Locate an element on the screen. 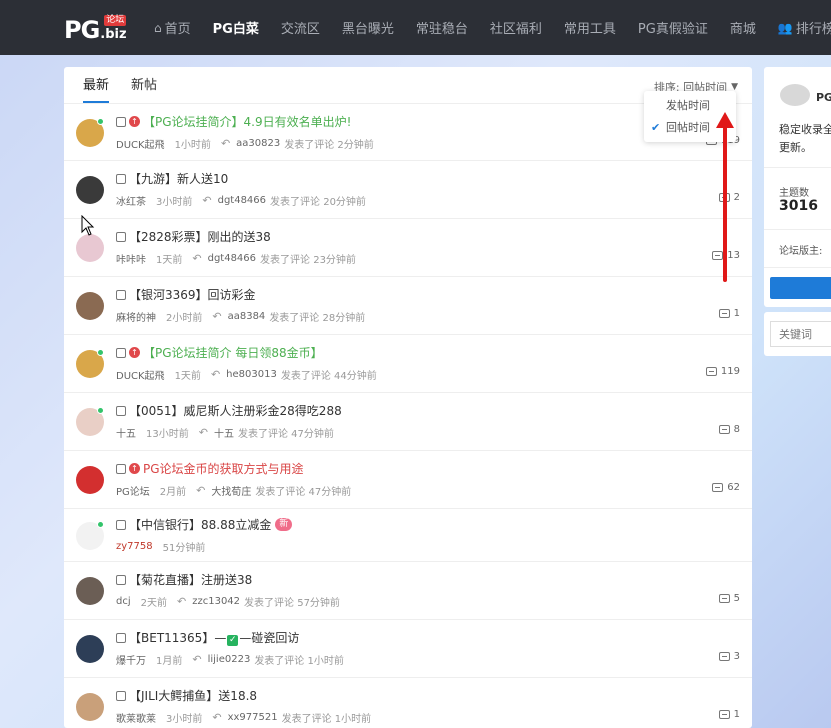 Image resolution: width=831 pixels, height=728 pixels. author-name: 冰红茶 is located at coordinates (131, 200).